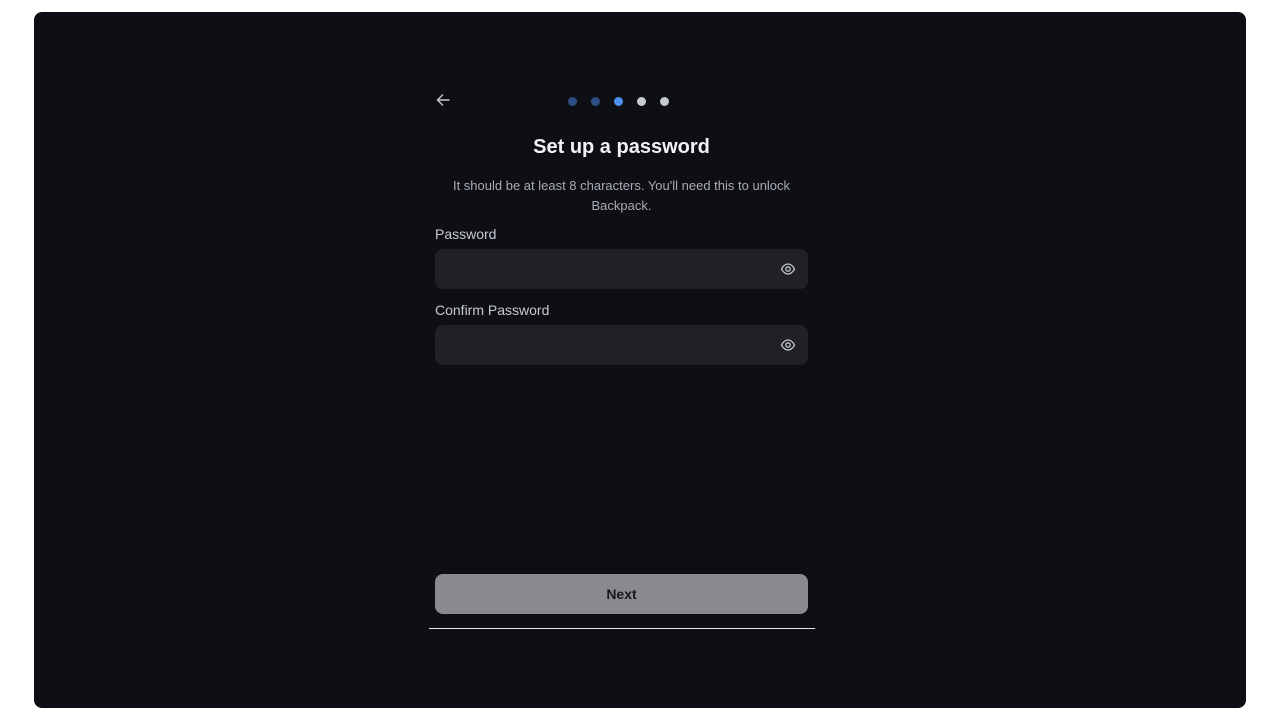 This screenshot has width=1280, height=720. What do you see at coordinates (621, 147) in the screenshot?
I see `page-title: Set up a password` at bounding box center [621, 147].